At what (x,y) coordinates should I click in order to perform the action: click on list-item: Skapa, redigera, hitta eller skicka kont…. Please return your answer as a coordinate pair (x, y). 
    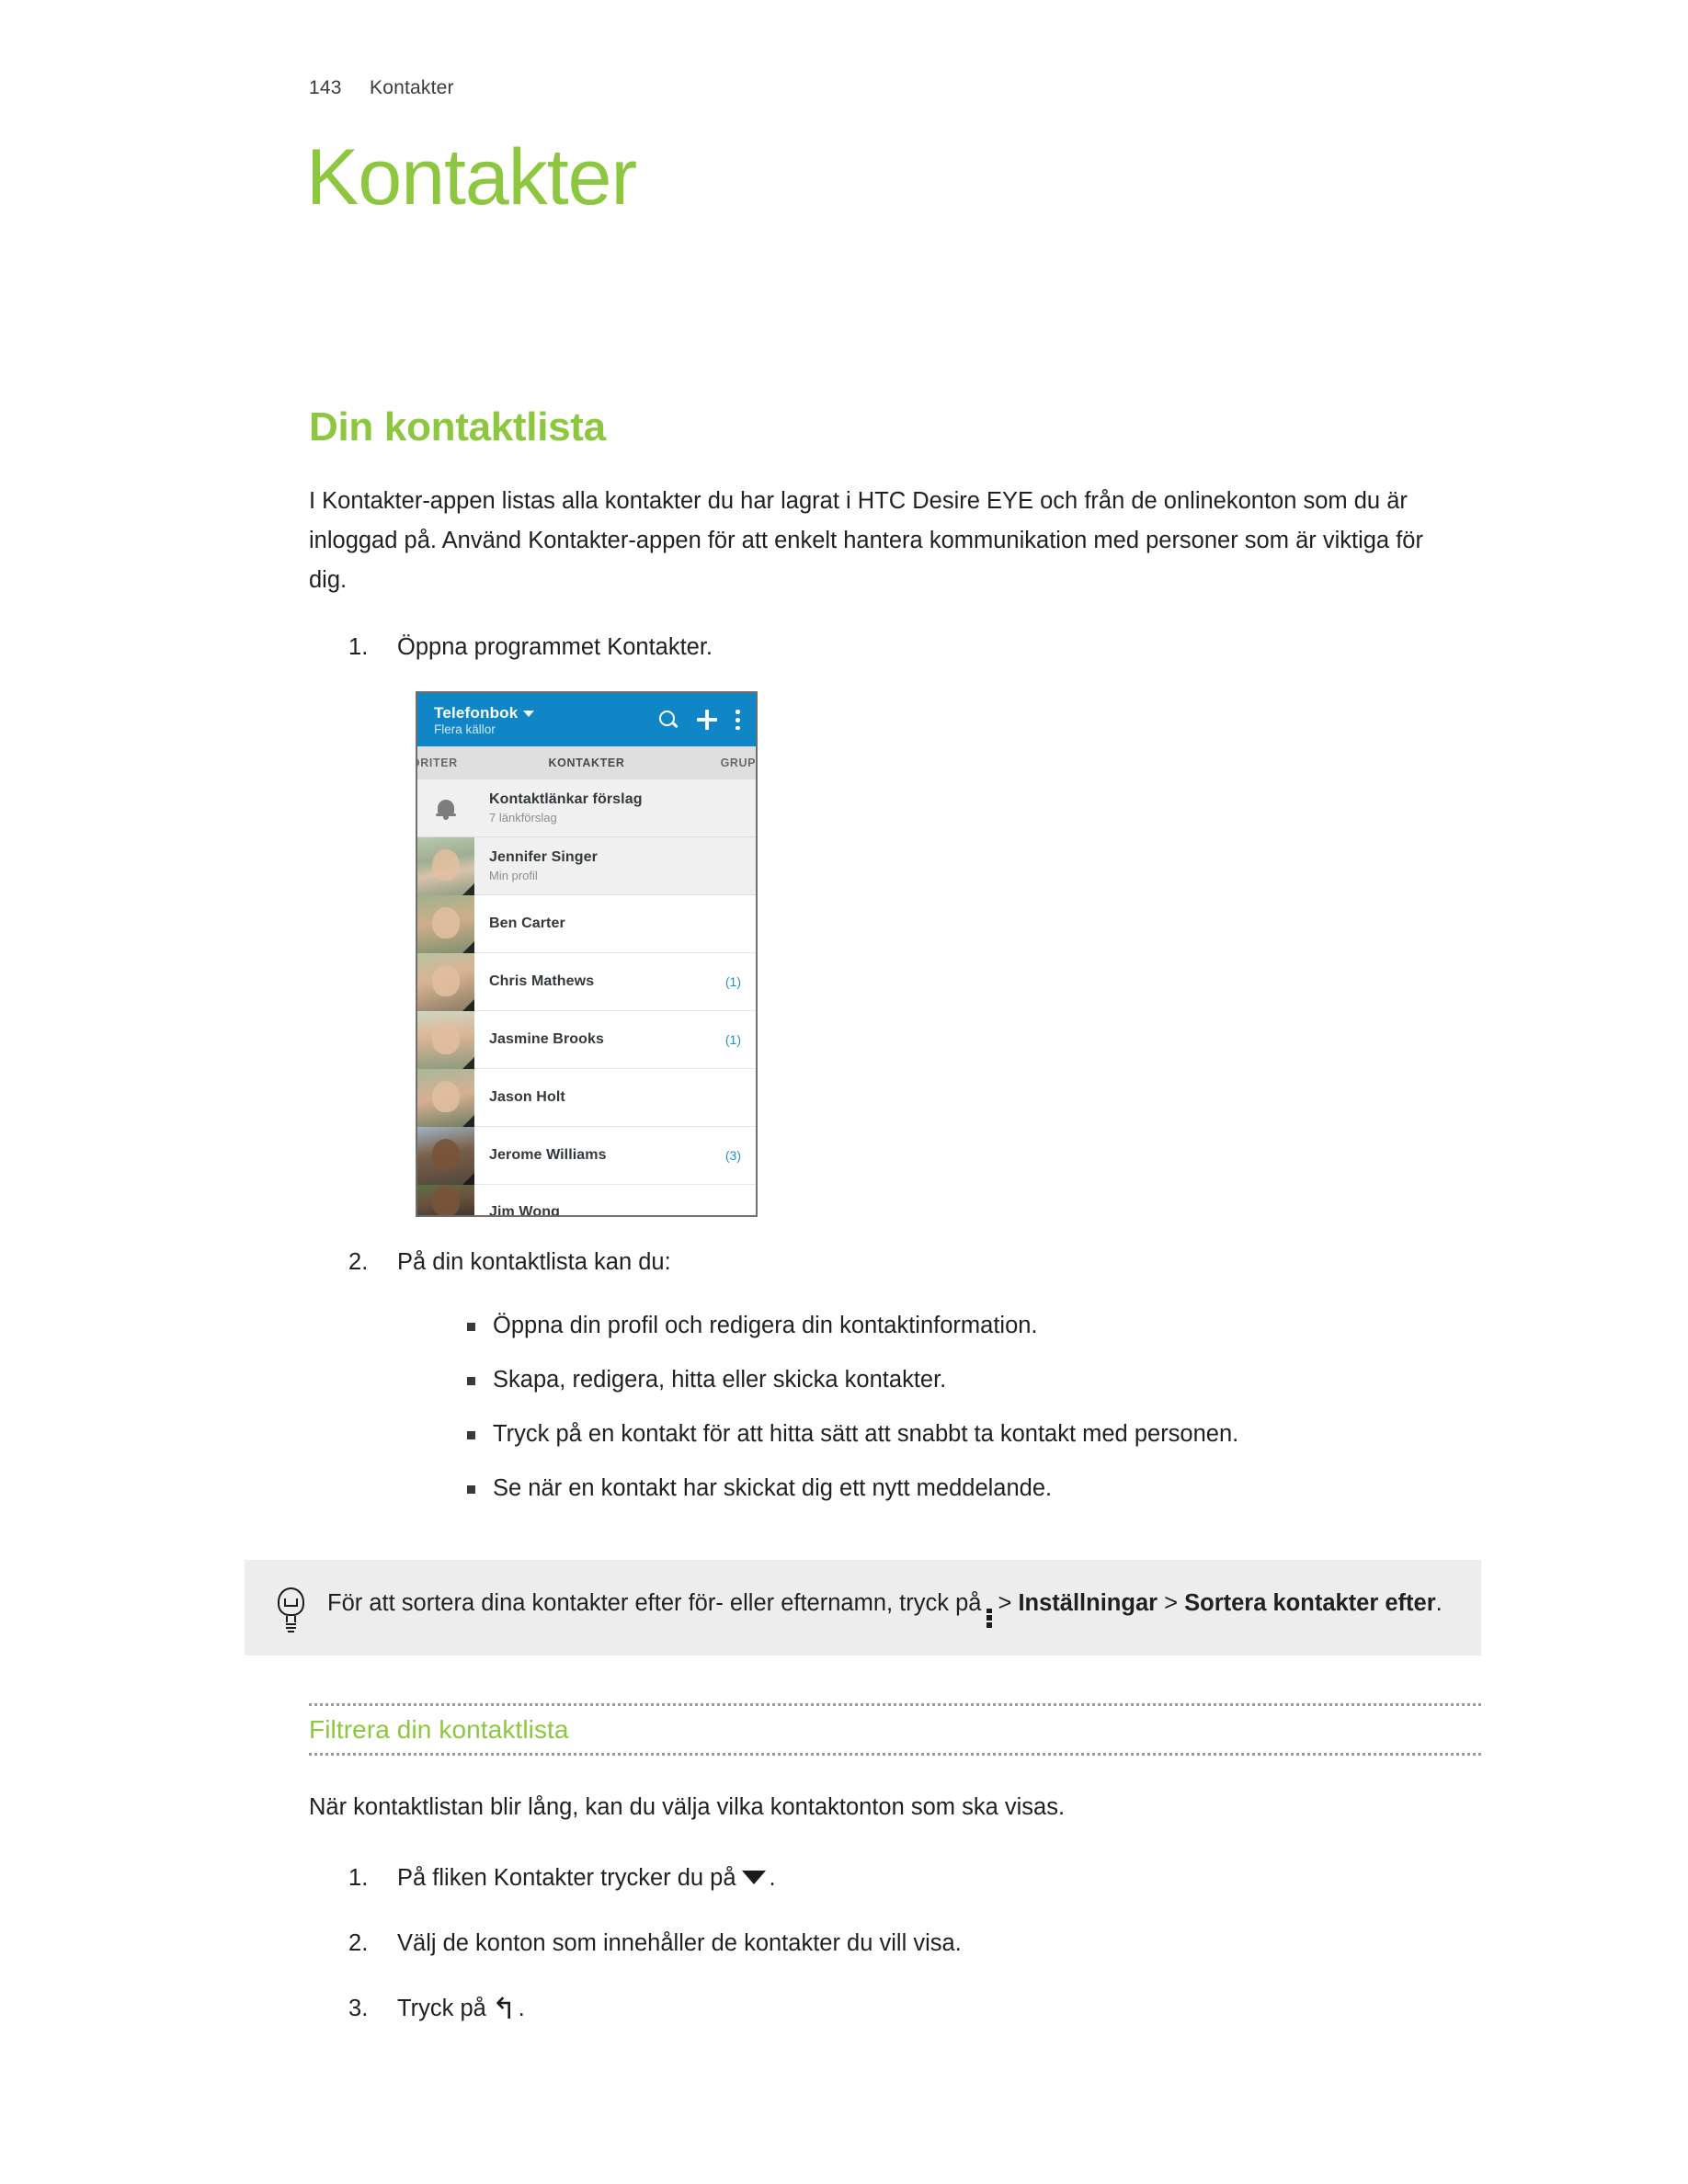
    Looking at the image, I should click on (972, 1380).